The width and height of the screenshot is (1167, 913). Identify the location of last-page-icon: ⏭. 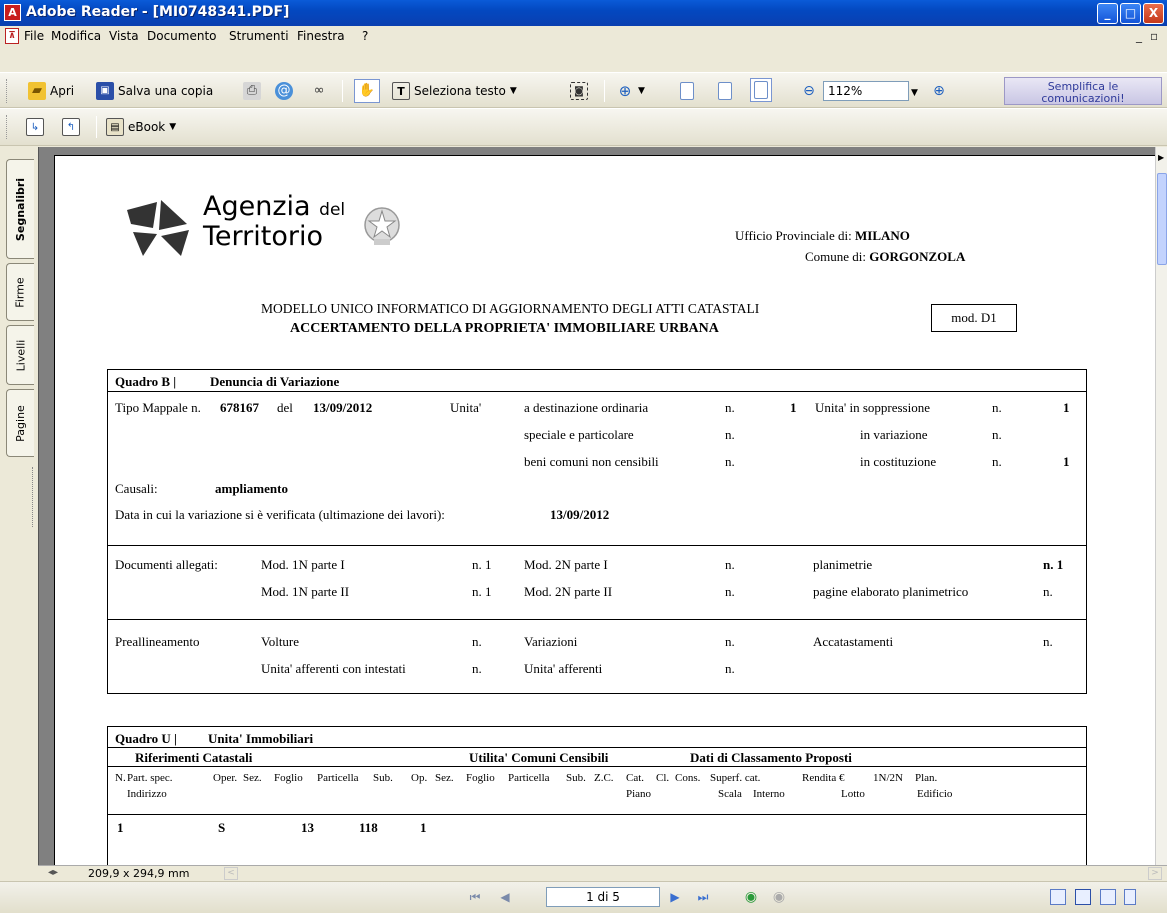
(703, 897).